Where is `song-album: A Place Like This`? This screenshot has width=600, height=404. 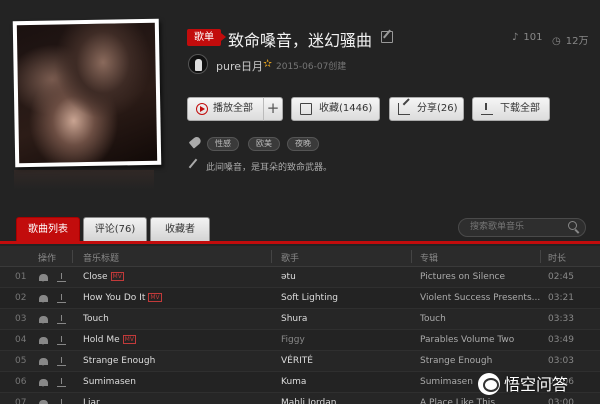 song-album: A Place Like This is located at coordinates (457, 401).